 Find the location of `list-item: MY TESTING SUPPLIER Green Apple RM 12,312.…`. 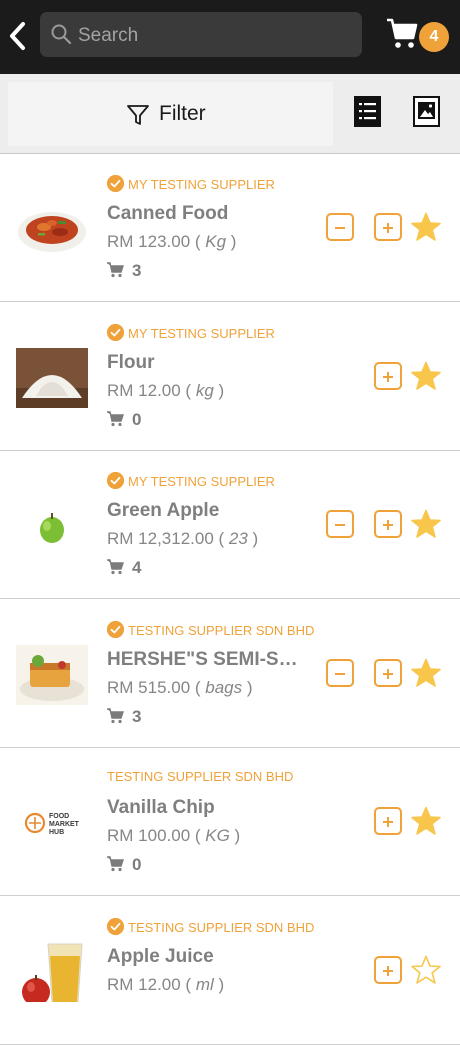

list-item: MY TESTING SUPPLIER Green Apple RM 12,312.… is located at coordinates (230, 524).